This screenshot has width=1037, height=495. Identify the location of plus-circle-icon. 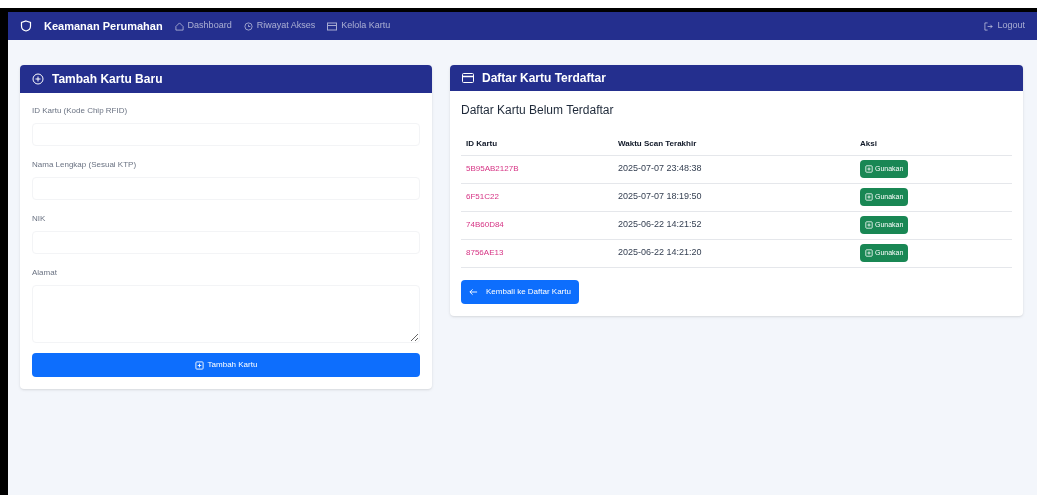
(38, 79).